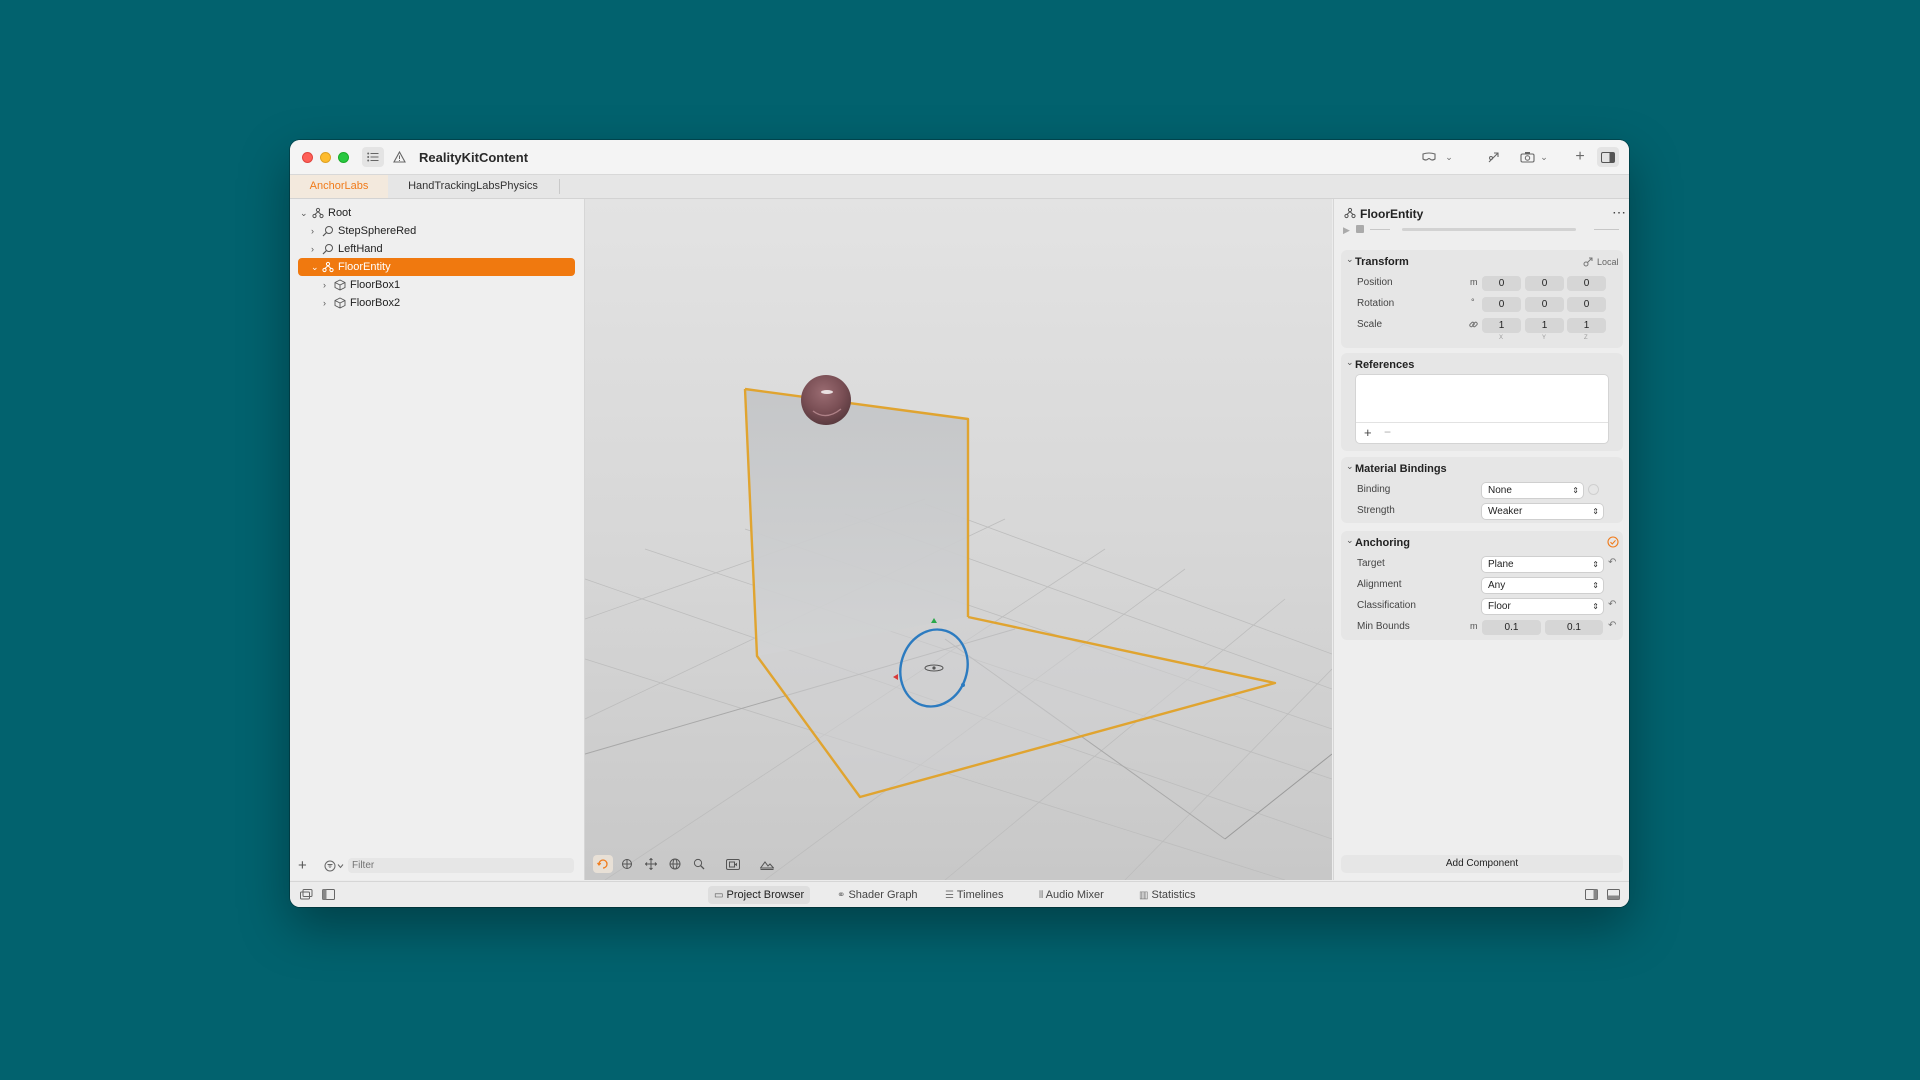  Describe the element at coordinates (1613, 894) in the screenshot. I see `toggle-bottom-panel-icon` at that location.